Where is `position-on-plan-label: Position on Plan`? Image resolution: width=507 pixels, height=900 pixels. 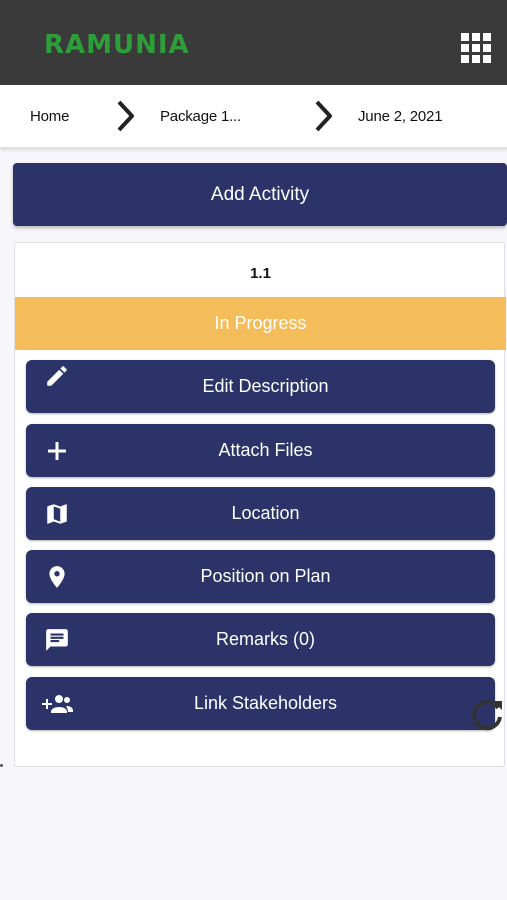 position-on-plan-label: Position on Plan is located at coordinates (265, 576).